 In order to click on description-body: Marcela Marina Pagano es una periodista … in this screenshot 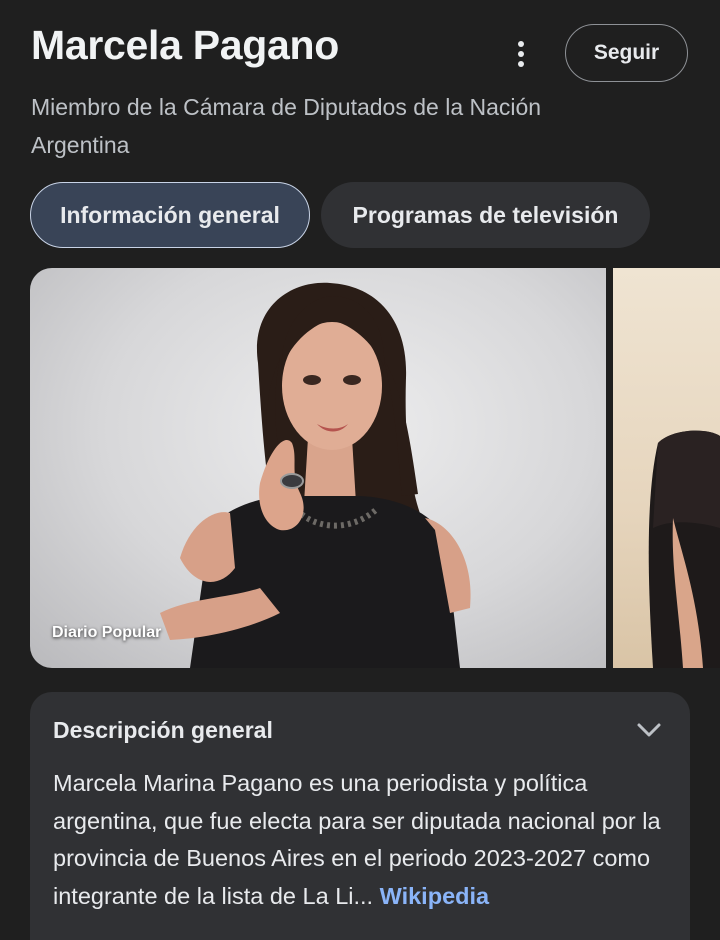, I will do `click(357, 839)`.